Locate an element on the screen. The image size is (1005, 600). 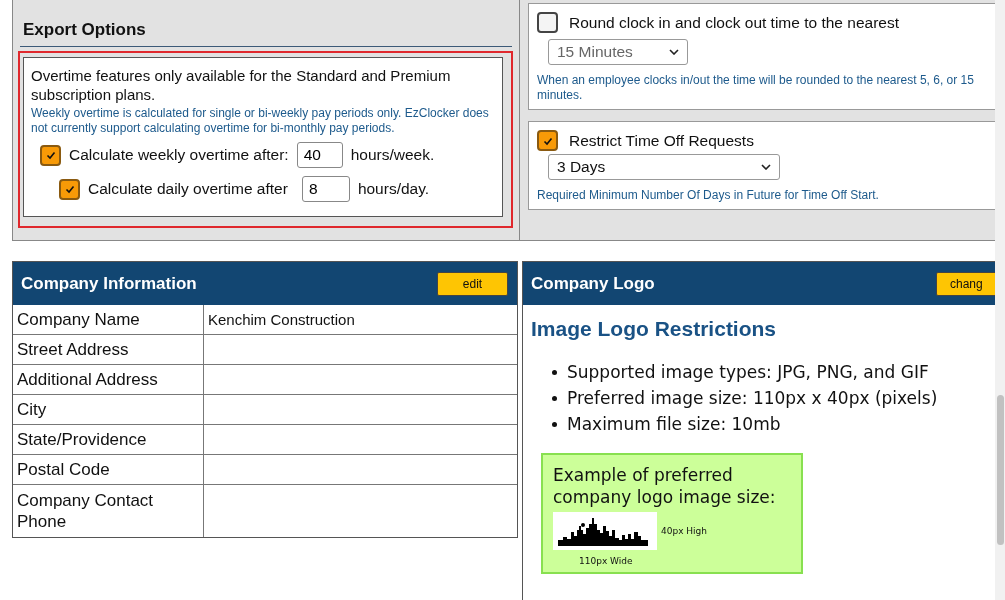
dropdown: 3 Days is located at coordinates (664, 167).